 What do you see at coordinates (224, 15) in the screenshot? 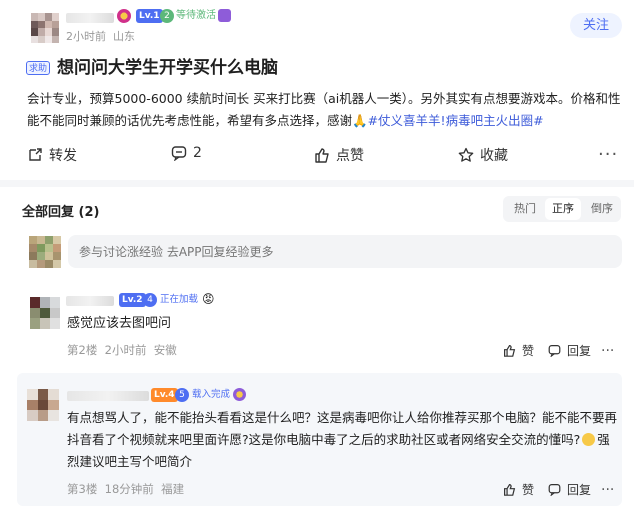
I see `badge-purple-icon` at bounding box center [224, 15].